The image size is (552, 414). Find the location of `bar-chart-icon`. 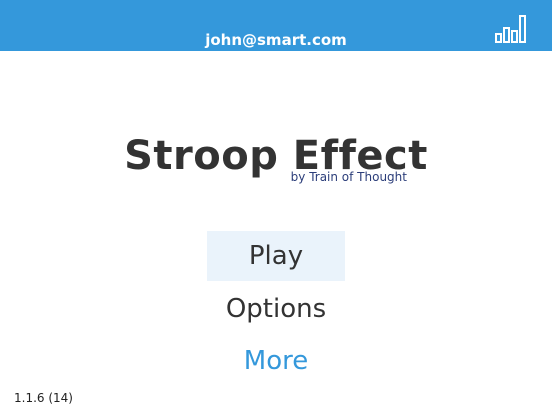

bar-chart-icon is located at coordinates (510, 29).